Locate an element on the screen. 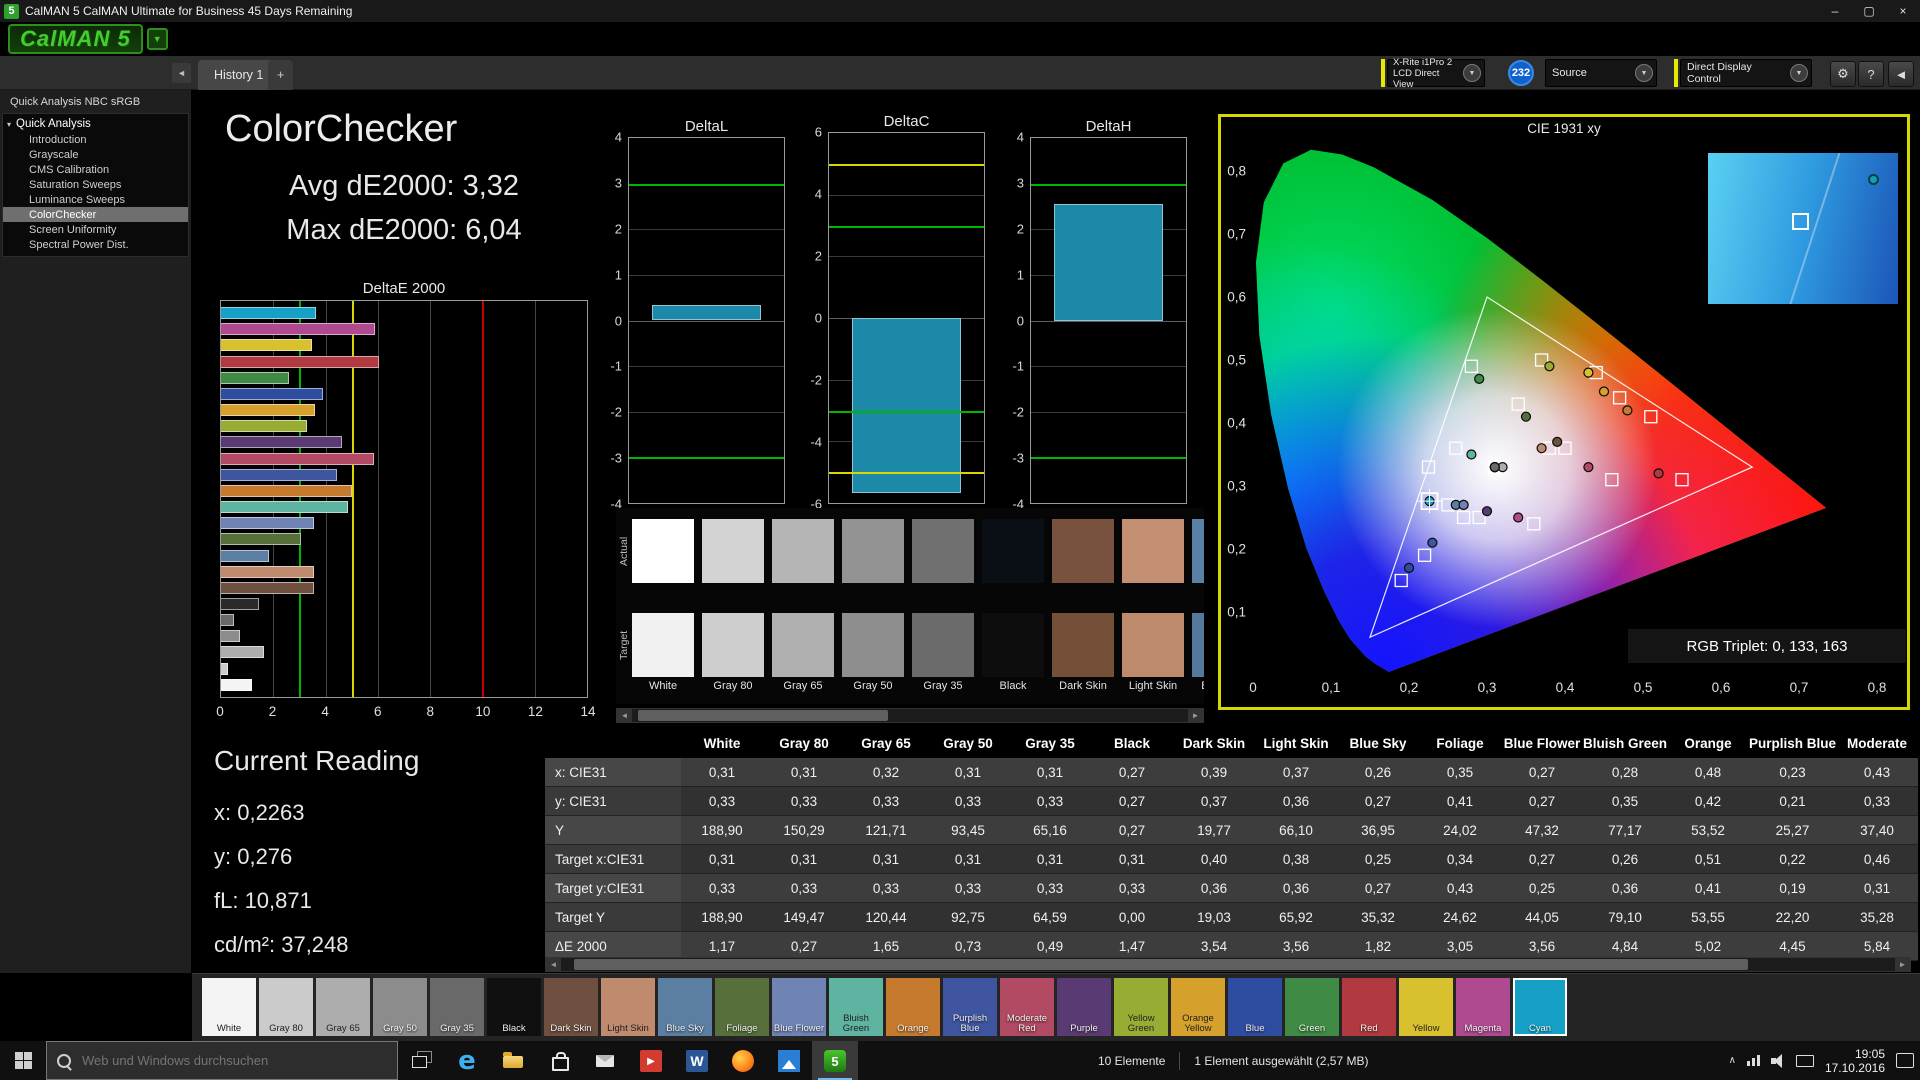 The width and height of the screenshot is (1920, 1080). display-control-dropdown: Direct Display Control ▼ is located at coordinates (1746, 73).